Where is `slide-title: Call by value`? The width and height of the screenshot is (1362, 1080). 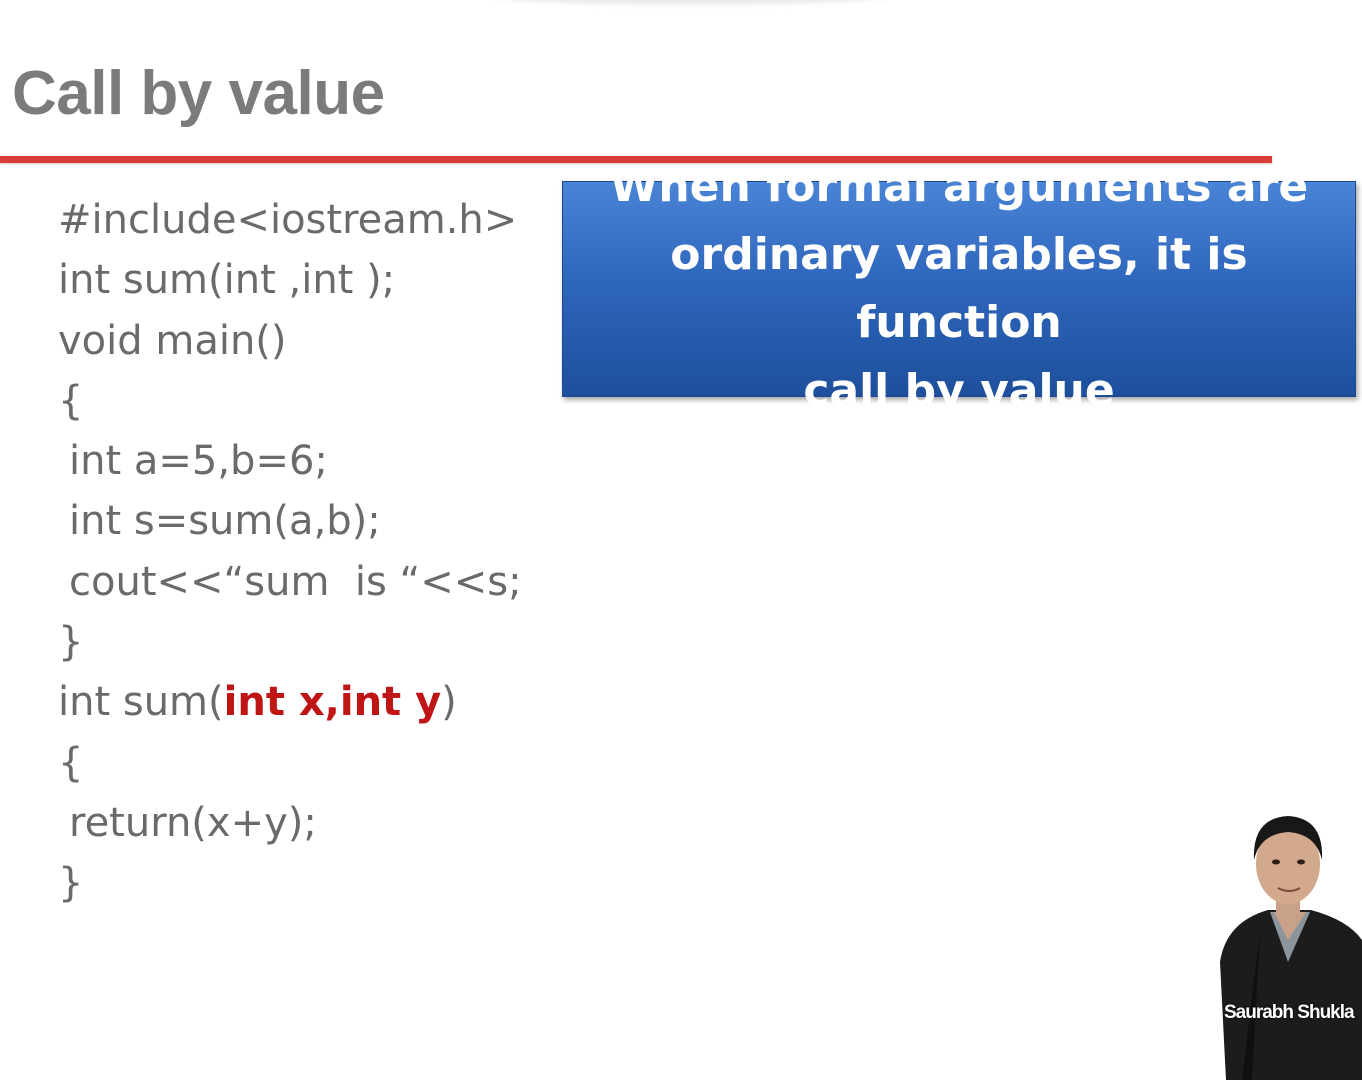 slide-title: Call by value is located at coordinates (198, 93).